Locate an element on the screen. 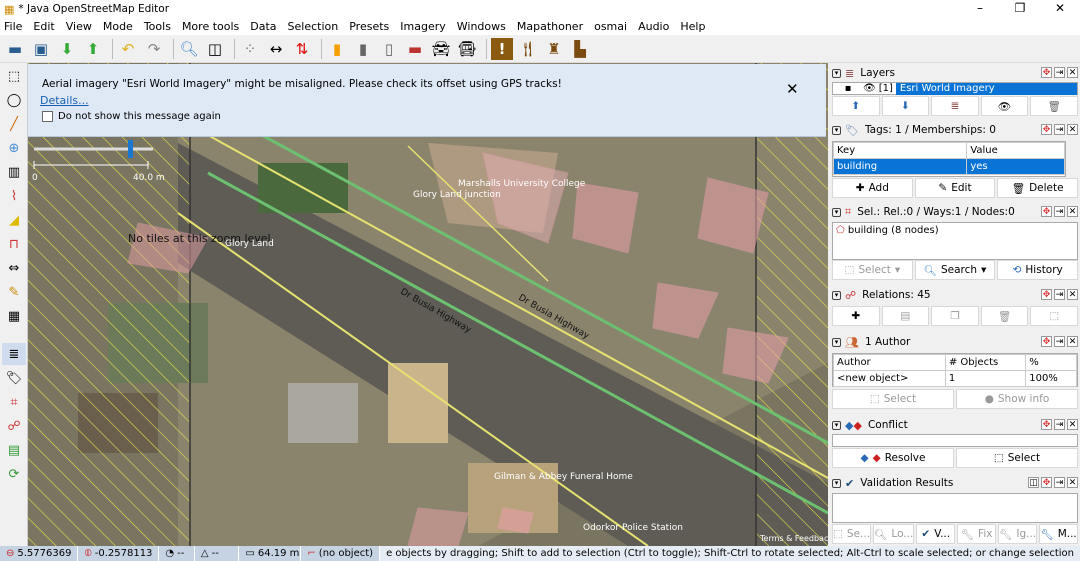 Image resolution: width=1080 pixels, height=561 pixels. zoom-mode-icon: ⊕ is located at coordinates (14, 148).